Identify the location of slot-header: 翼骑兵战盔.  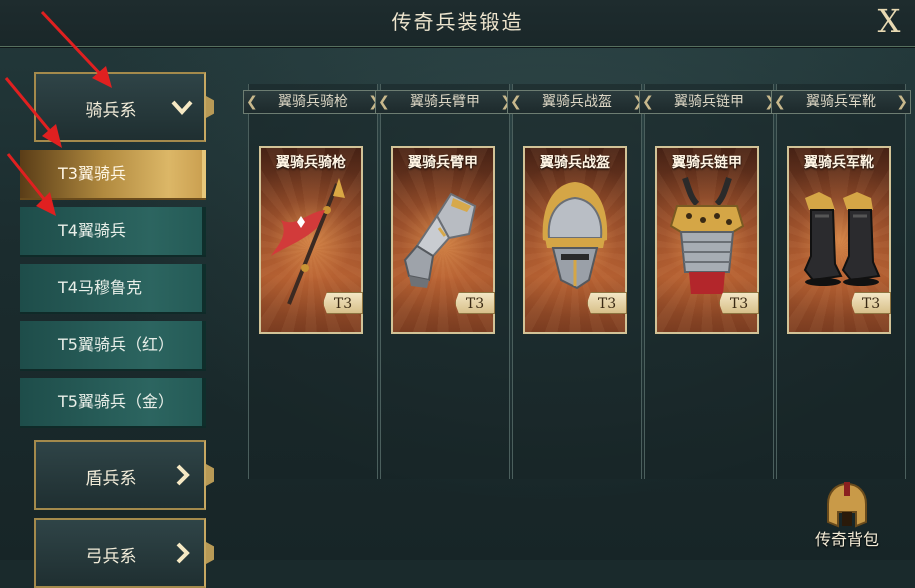
(577, 102).